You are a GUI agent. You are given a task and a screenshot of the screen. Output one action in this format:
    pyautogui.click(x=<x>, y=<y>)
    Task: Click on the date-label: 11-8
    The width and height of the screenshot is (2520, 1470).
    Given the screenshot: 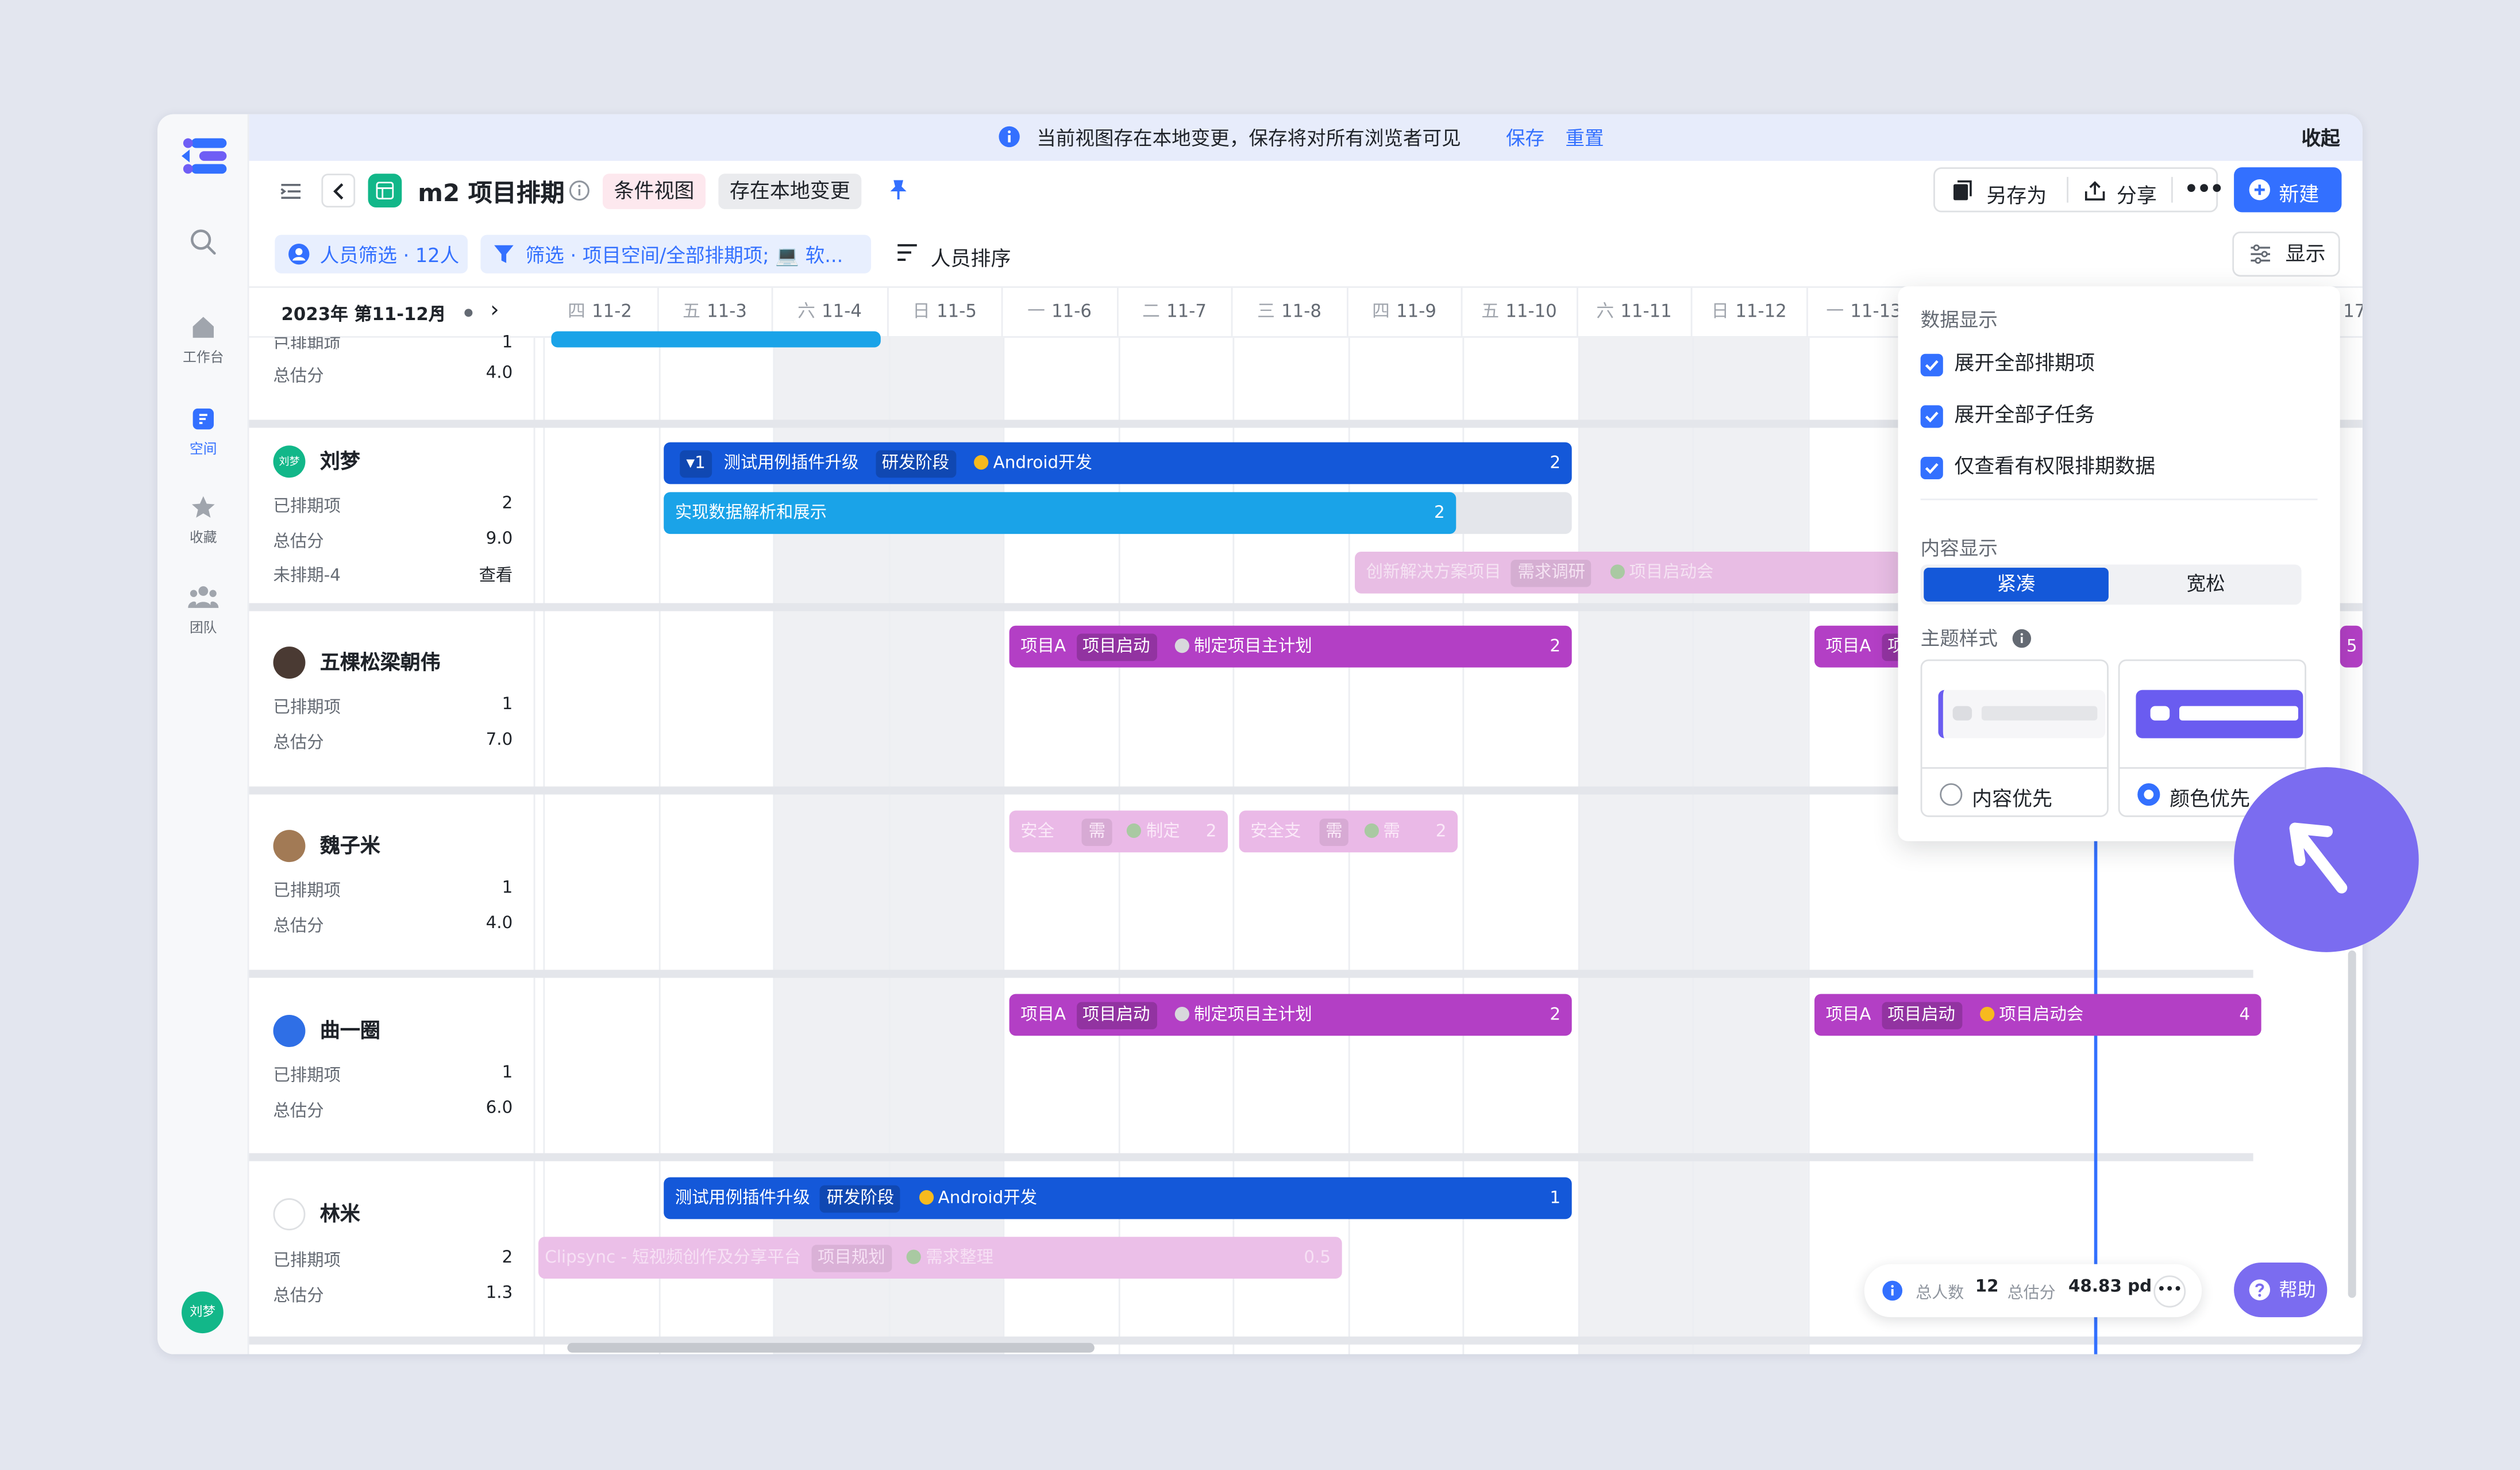 What is the action you would take?
    pyautogui.click(x=1301, y=311)
    